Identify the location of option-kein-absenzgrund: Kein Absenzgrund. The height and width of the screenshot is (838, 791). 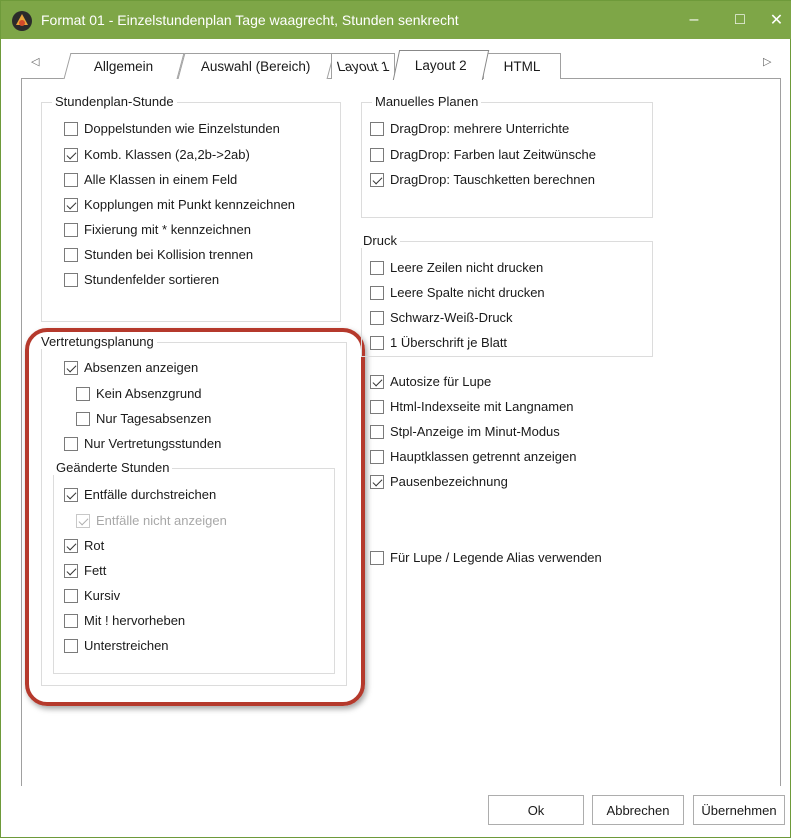
(139, 393).